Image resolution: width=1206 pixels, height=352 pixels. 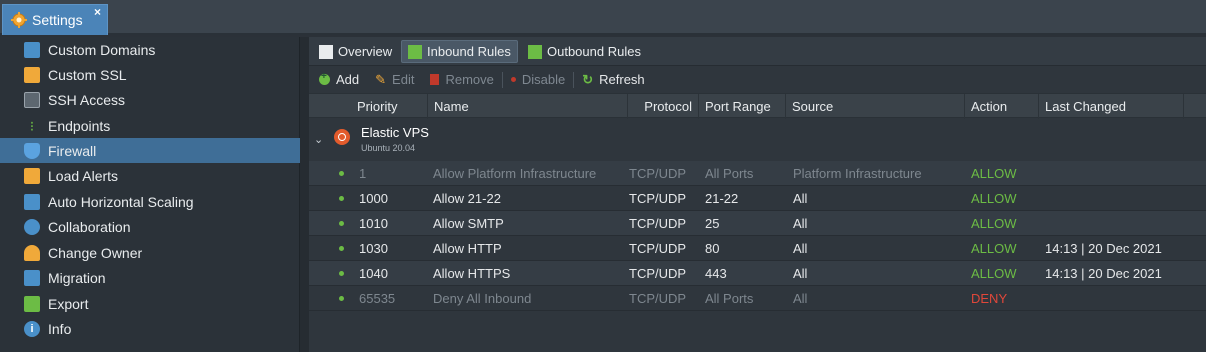 I want to click on certificate-icon, so click(x=32, y=74).